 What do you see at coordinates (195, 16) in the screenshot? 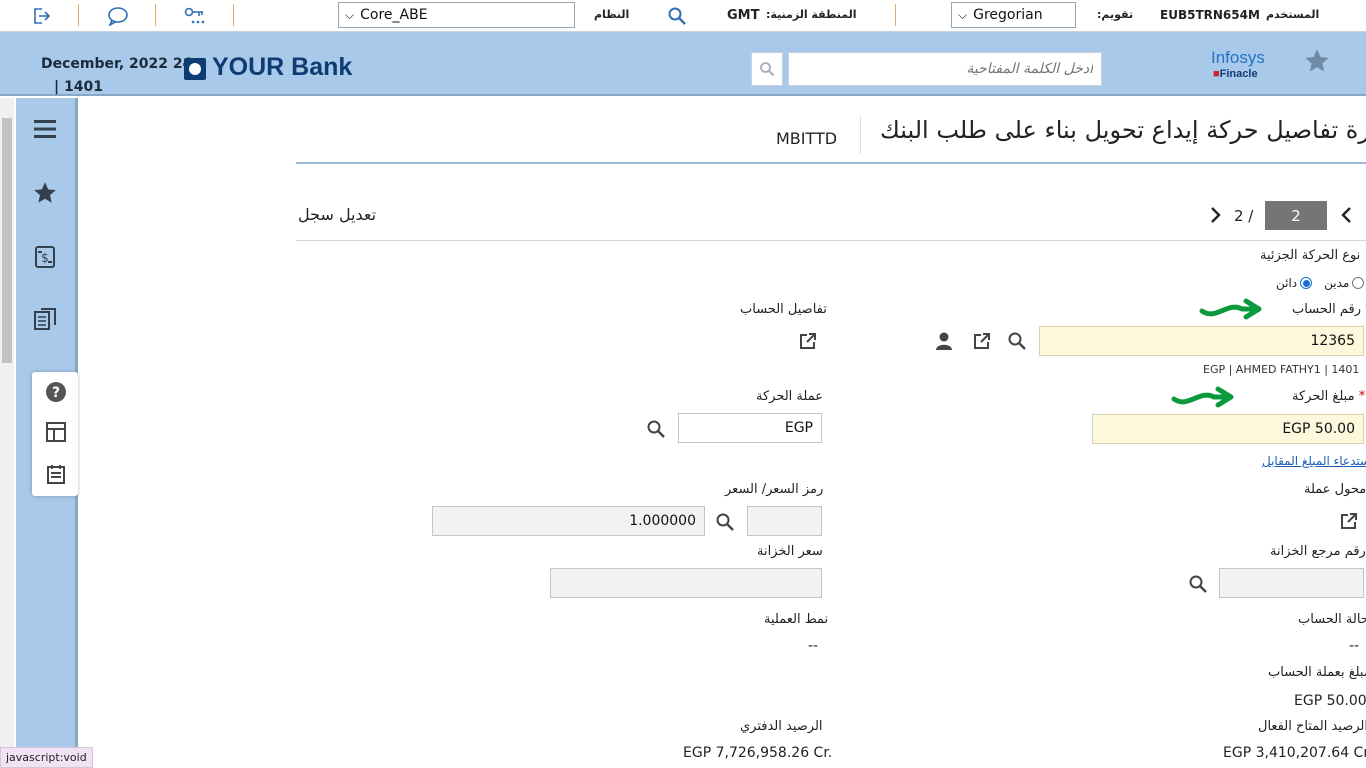
I see `key-icon` at bounding box center [195, 16].